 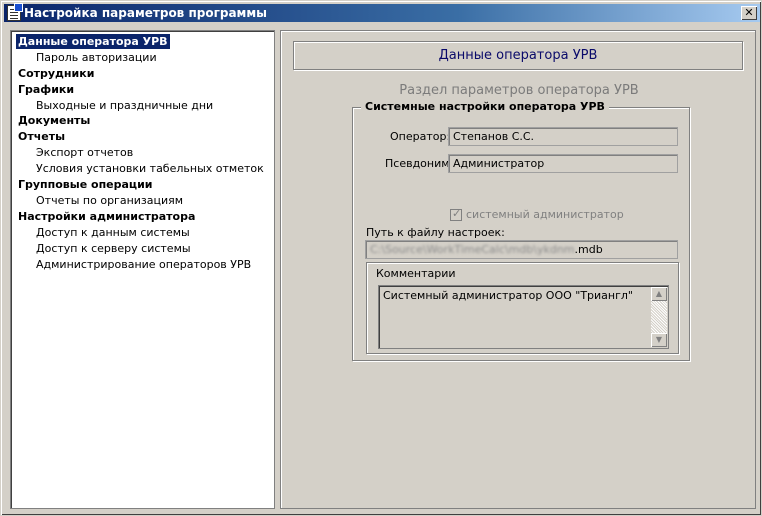 What do you see at coordinates (382, 12) in the screenshot?
I see `title-bar: Настройка параметров программы ✕` at bounding box center [382, 12].